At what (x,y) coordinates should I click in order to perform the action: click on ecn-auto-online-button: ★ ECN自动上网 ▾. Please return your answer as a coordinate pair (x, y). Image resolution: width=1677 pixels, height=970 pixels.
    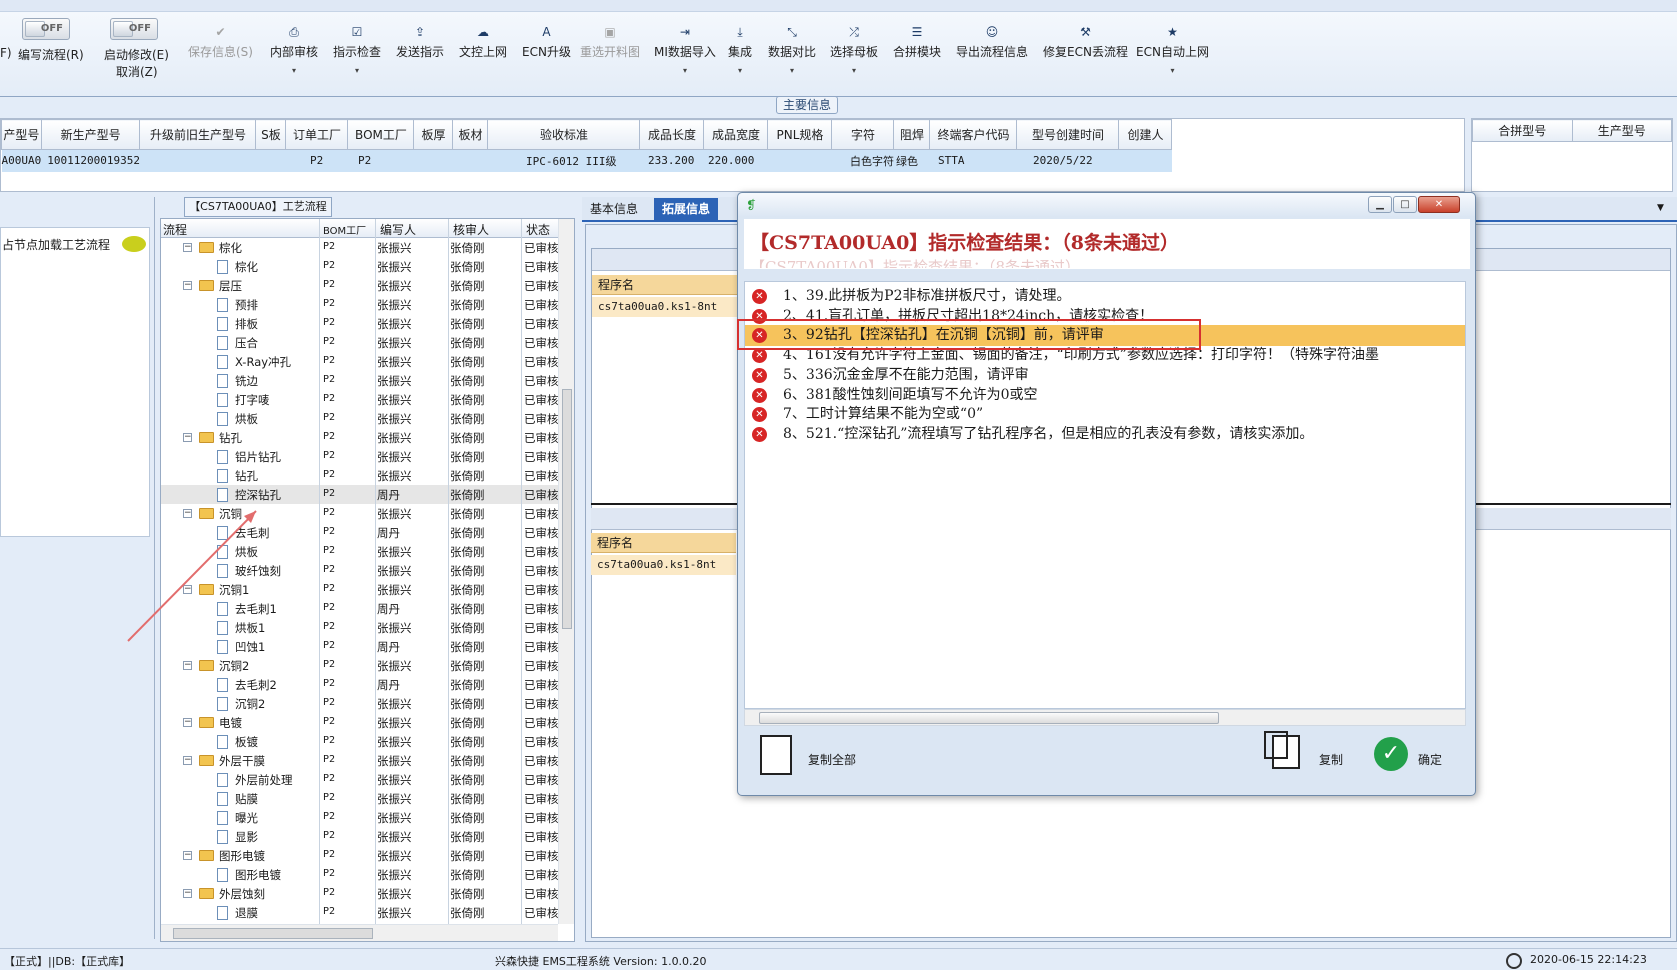
    Looking at the image, I should click on (1172, 49).